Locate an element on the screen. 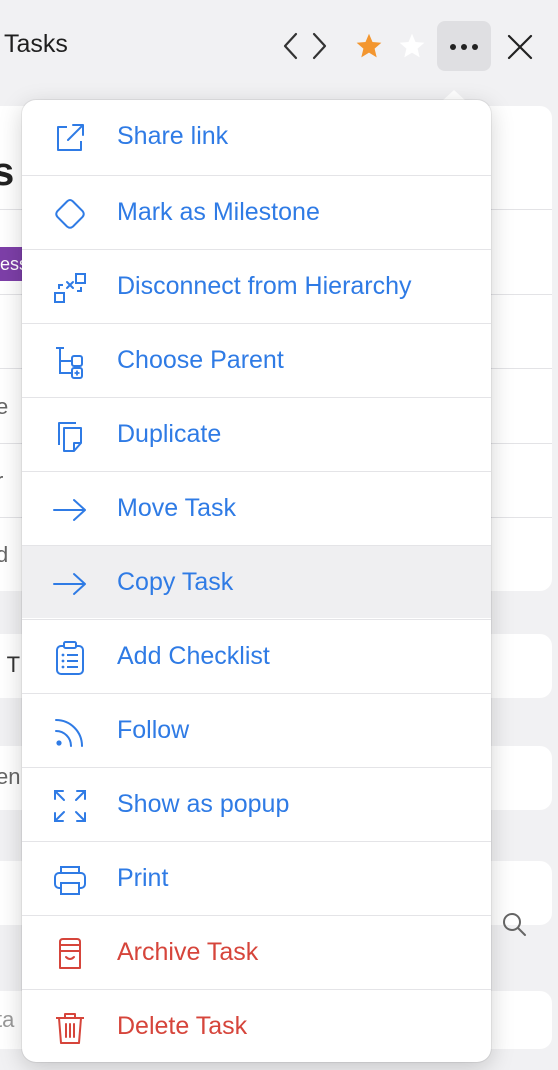 This screenshot has width=558, height=1070. star-outline-icon is located at coordinates (412, 45).